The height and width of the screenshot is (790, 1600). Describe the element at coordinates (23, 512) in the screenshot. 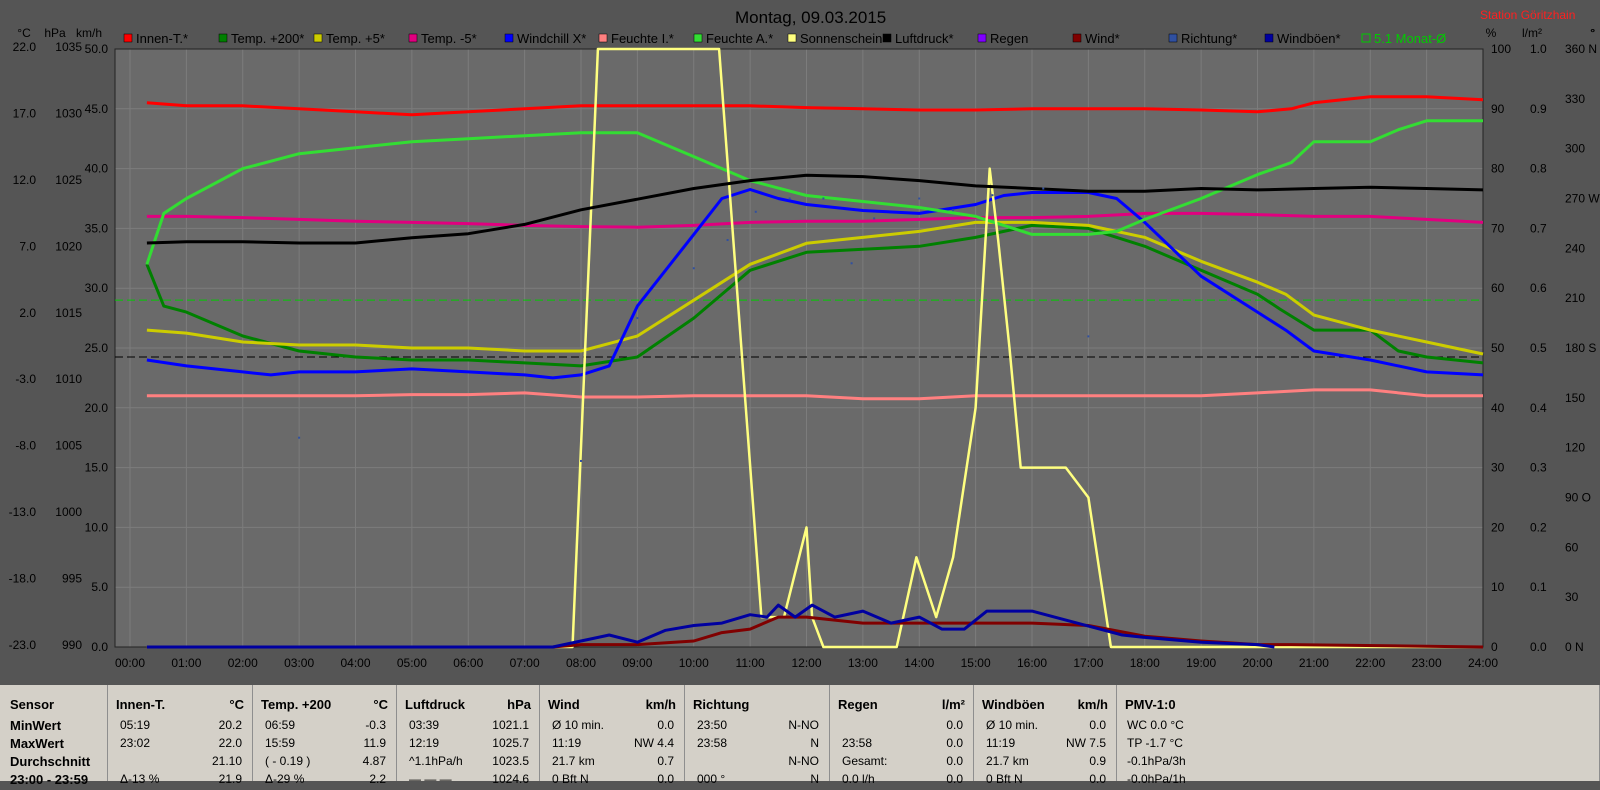

I see `left-axis-tick: -13.0` at that location.